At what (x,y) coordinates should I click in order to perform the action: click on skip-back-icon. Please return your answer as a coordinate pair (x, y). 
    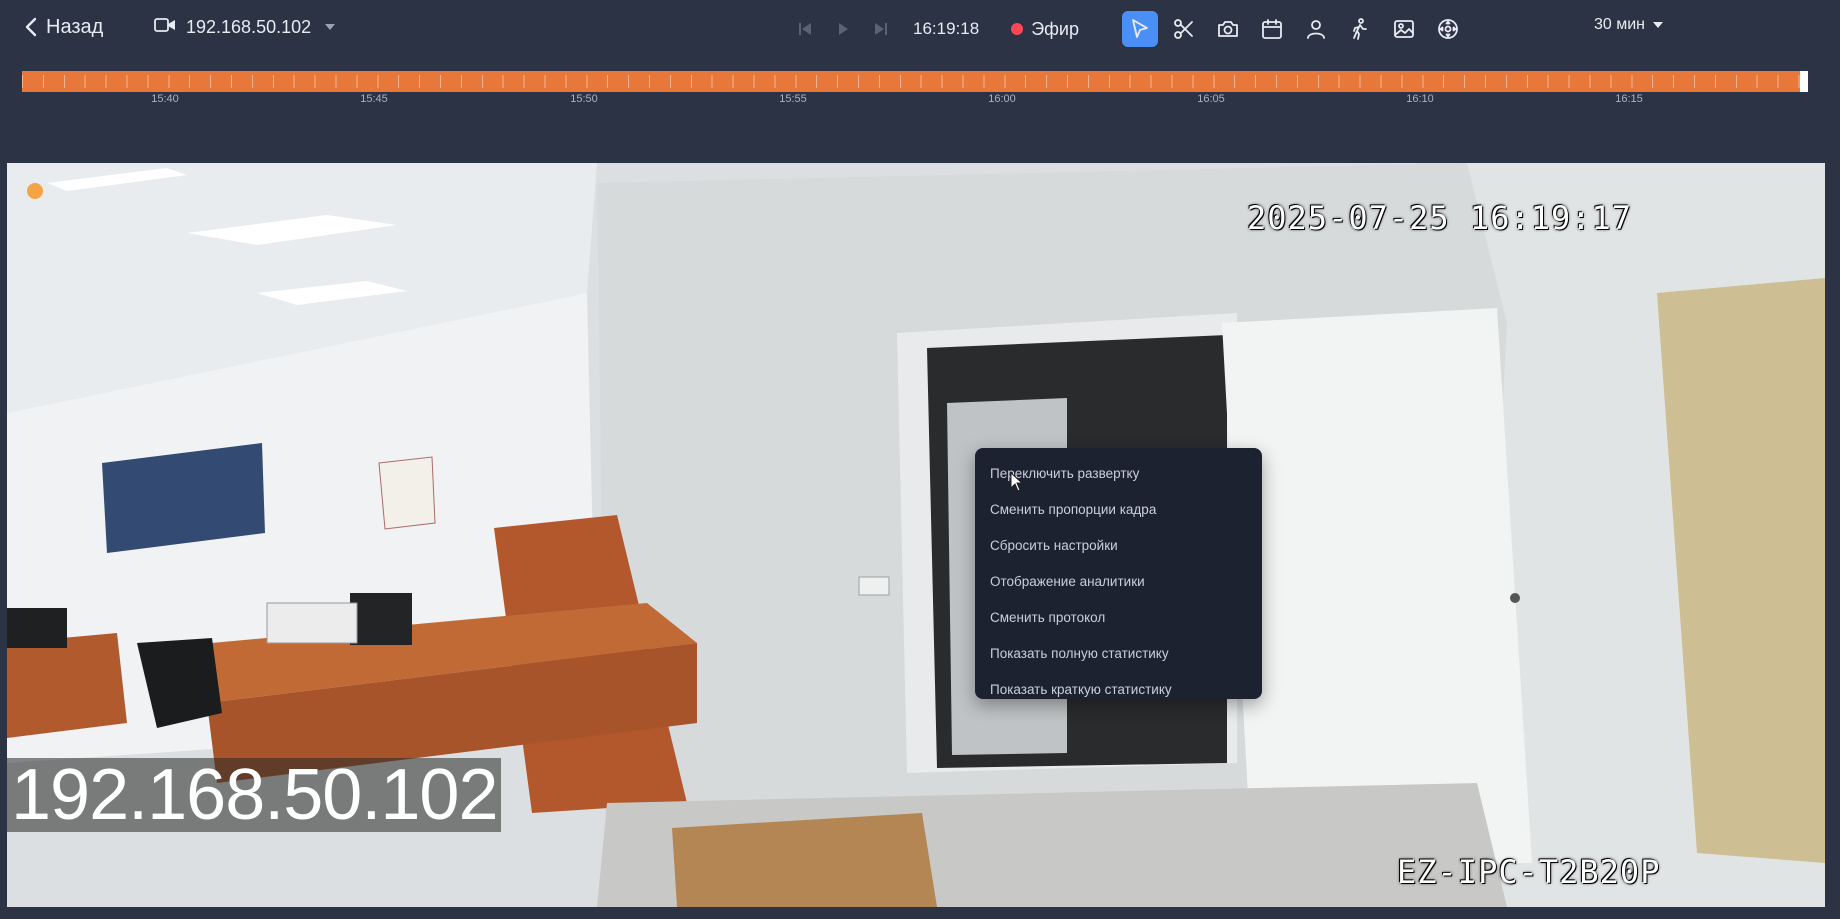
    Looking at the image, I should click on (805, 29).